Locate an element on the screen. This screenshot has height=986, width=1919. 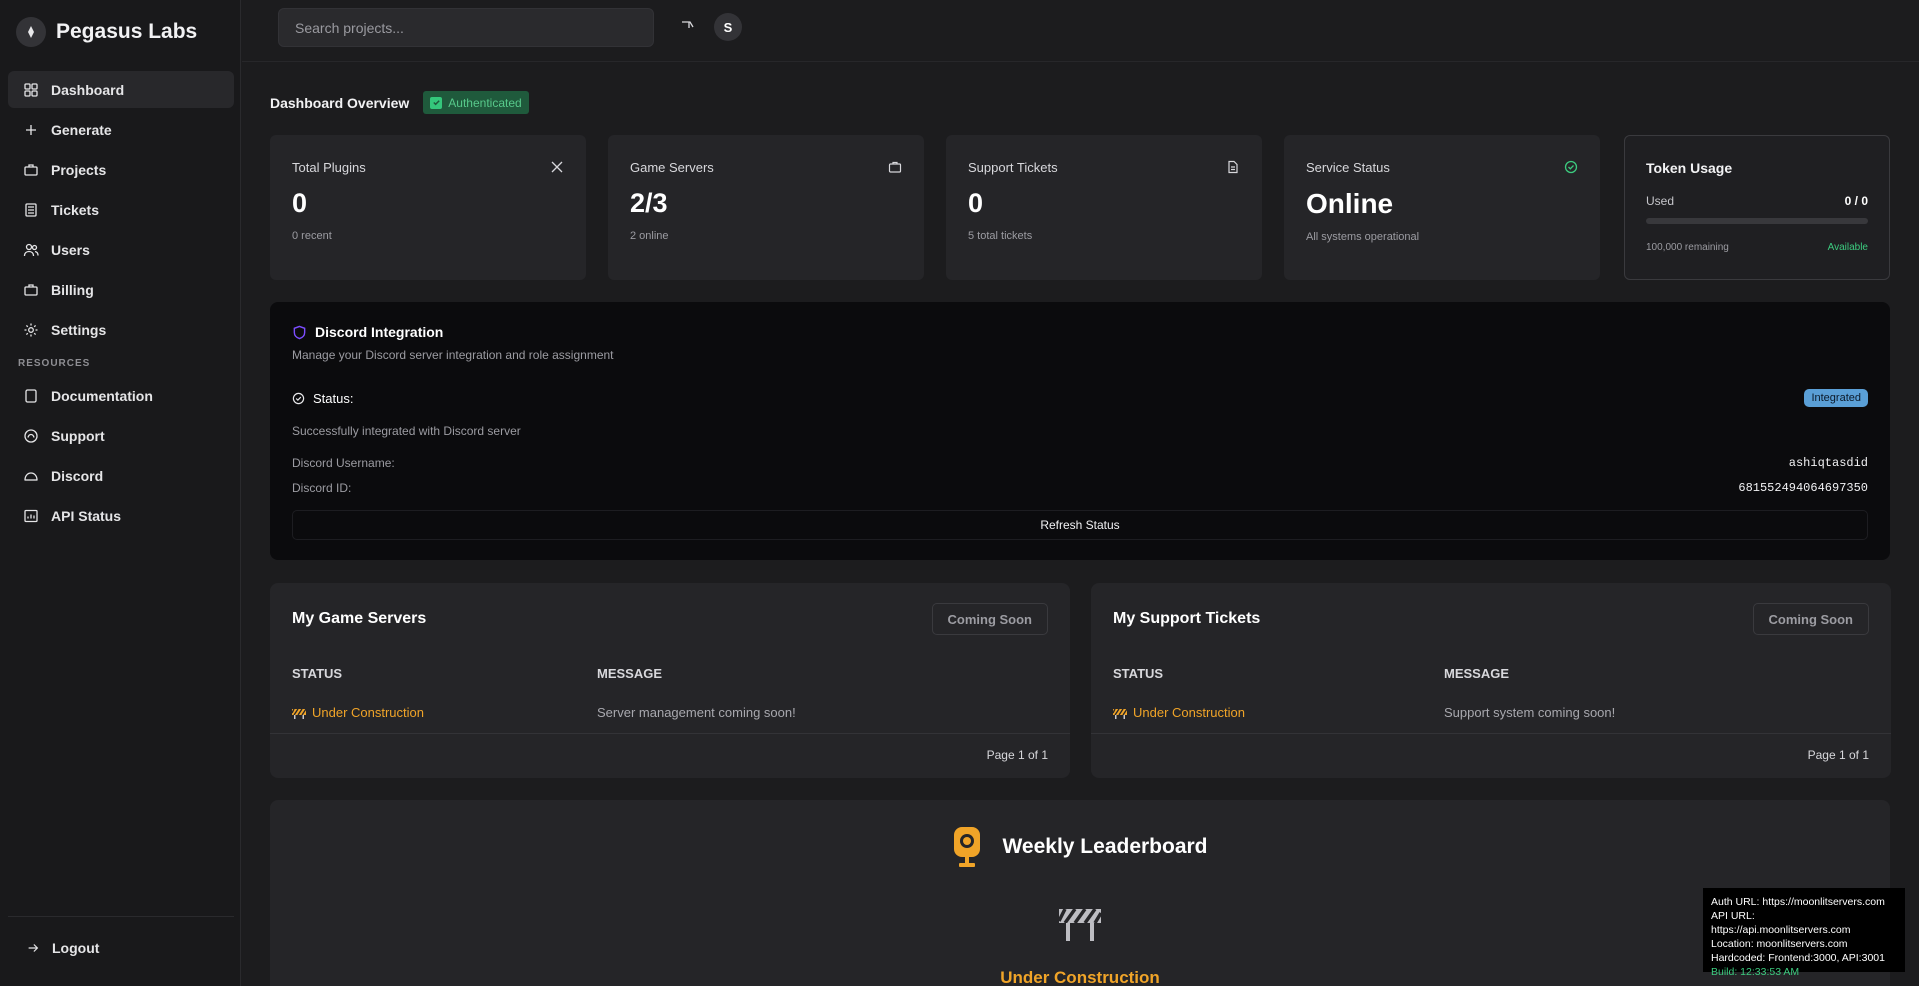
sidebar-item-documentation: Documentation is located at coordinates (121, 395).